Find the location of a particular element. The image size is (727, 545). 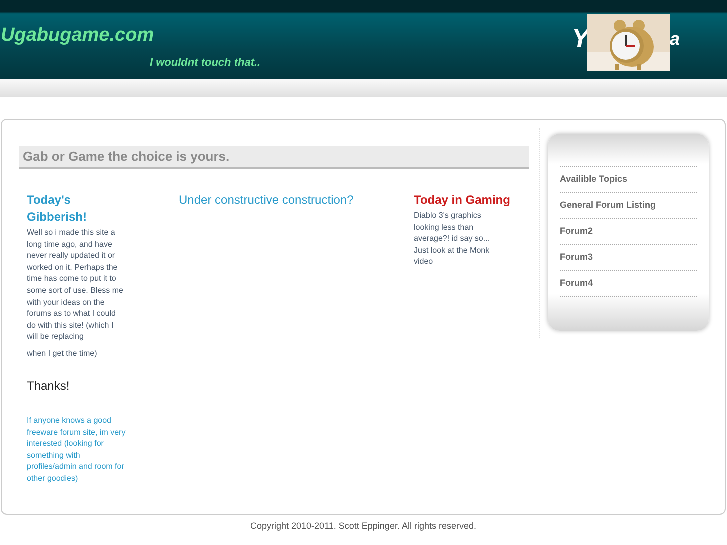

sidebar-link: General Forum Listing is located at coordinates (628, 205).